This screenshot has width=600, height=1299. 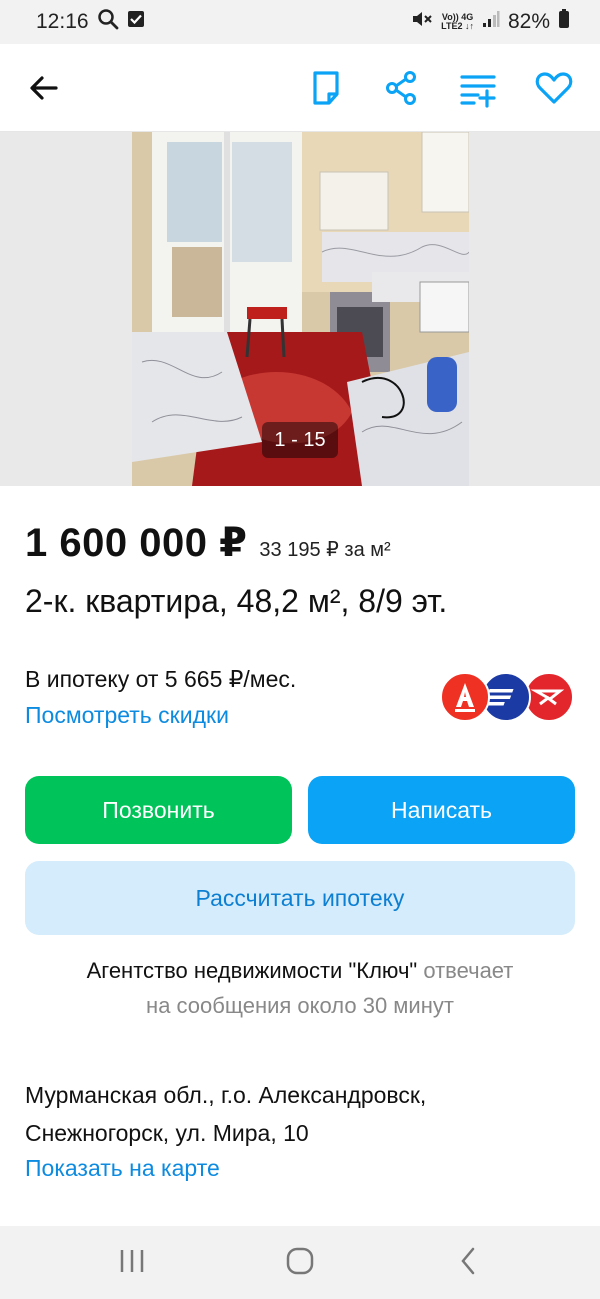 I want to click on listing-title: 2-к. квартира, 48,2 м², 8/9 эт., so click(x=236, y=601).